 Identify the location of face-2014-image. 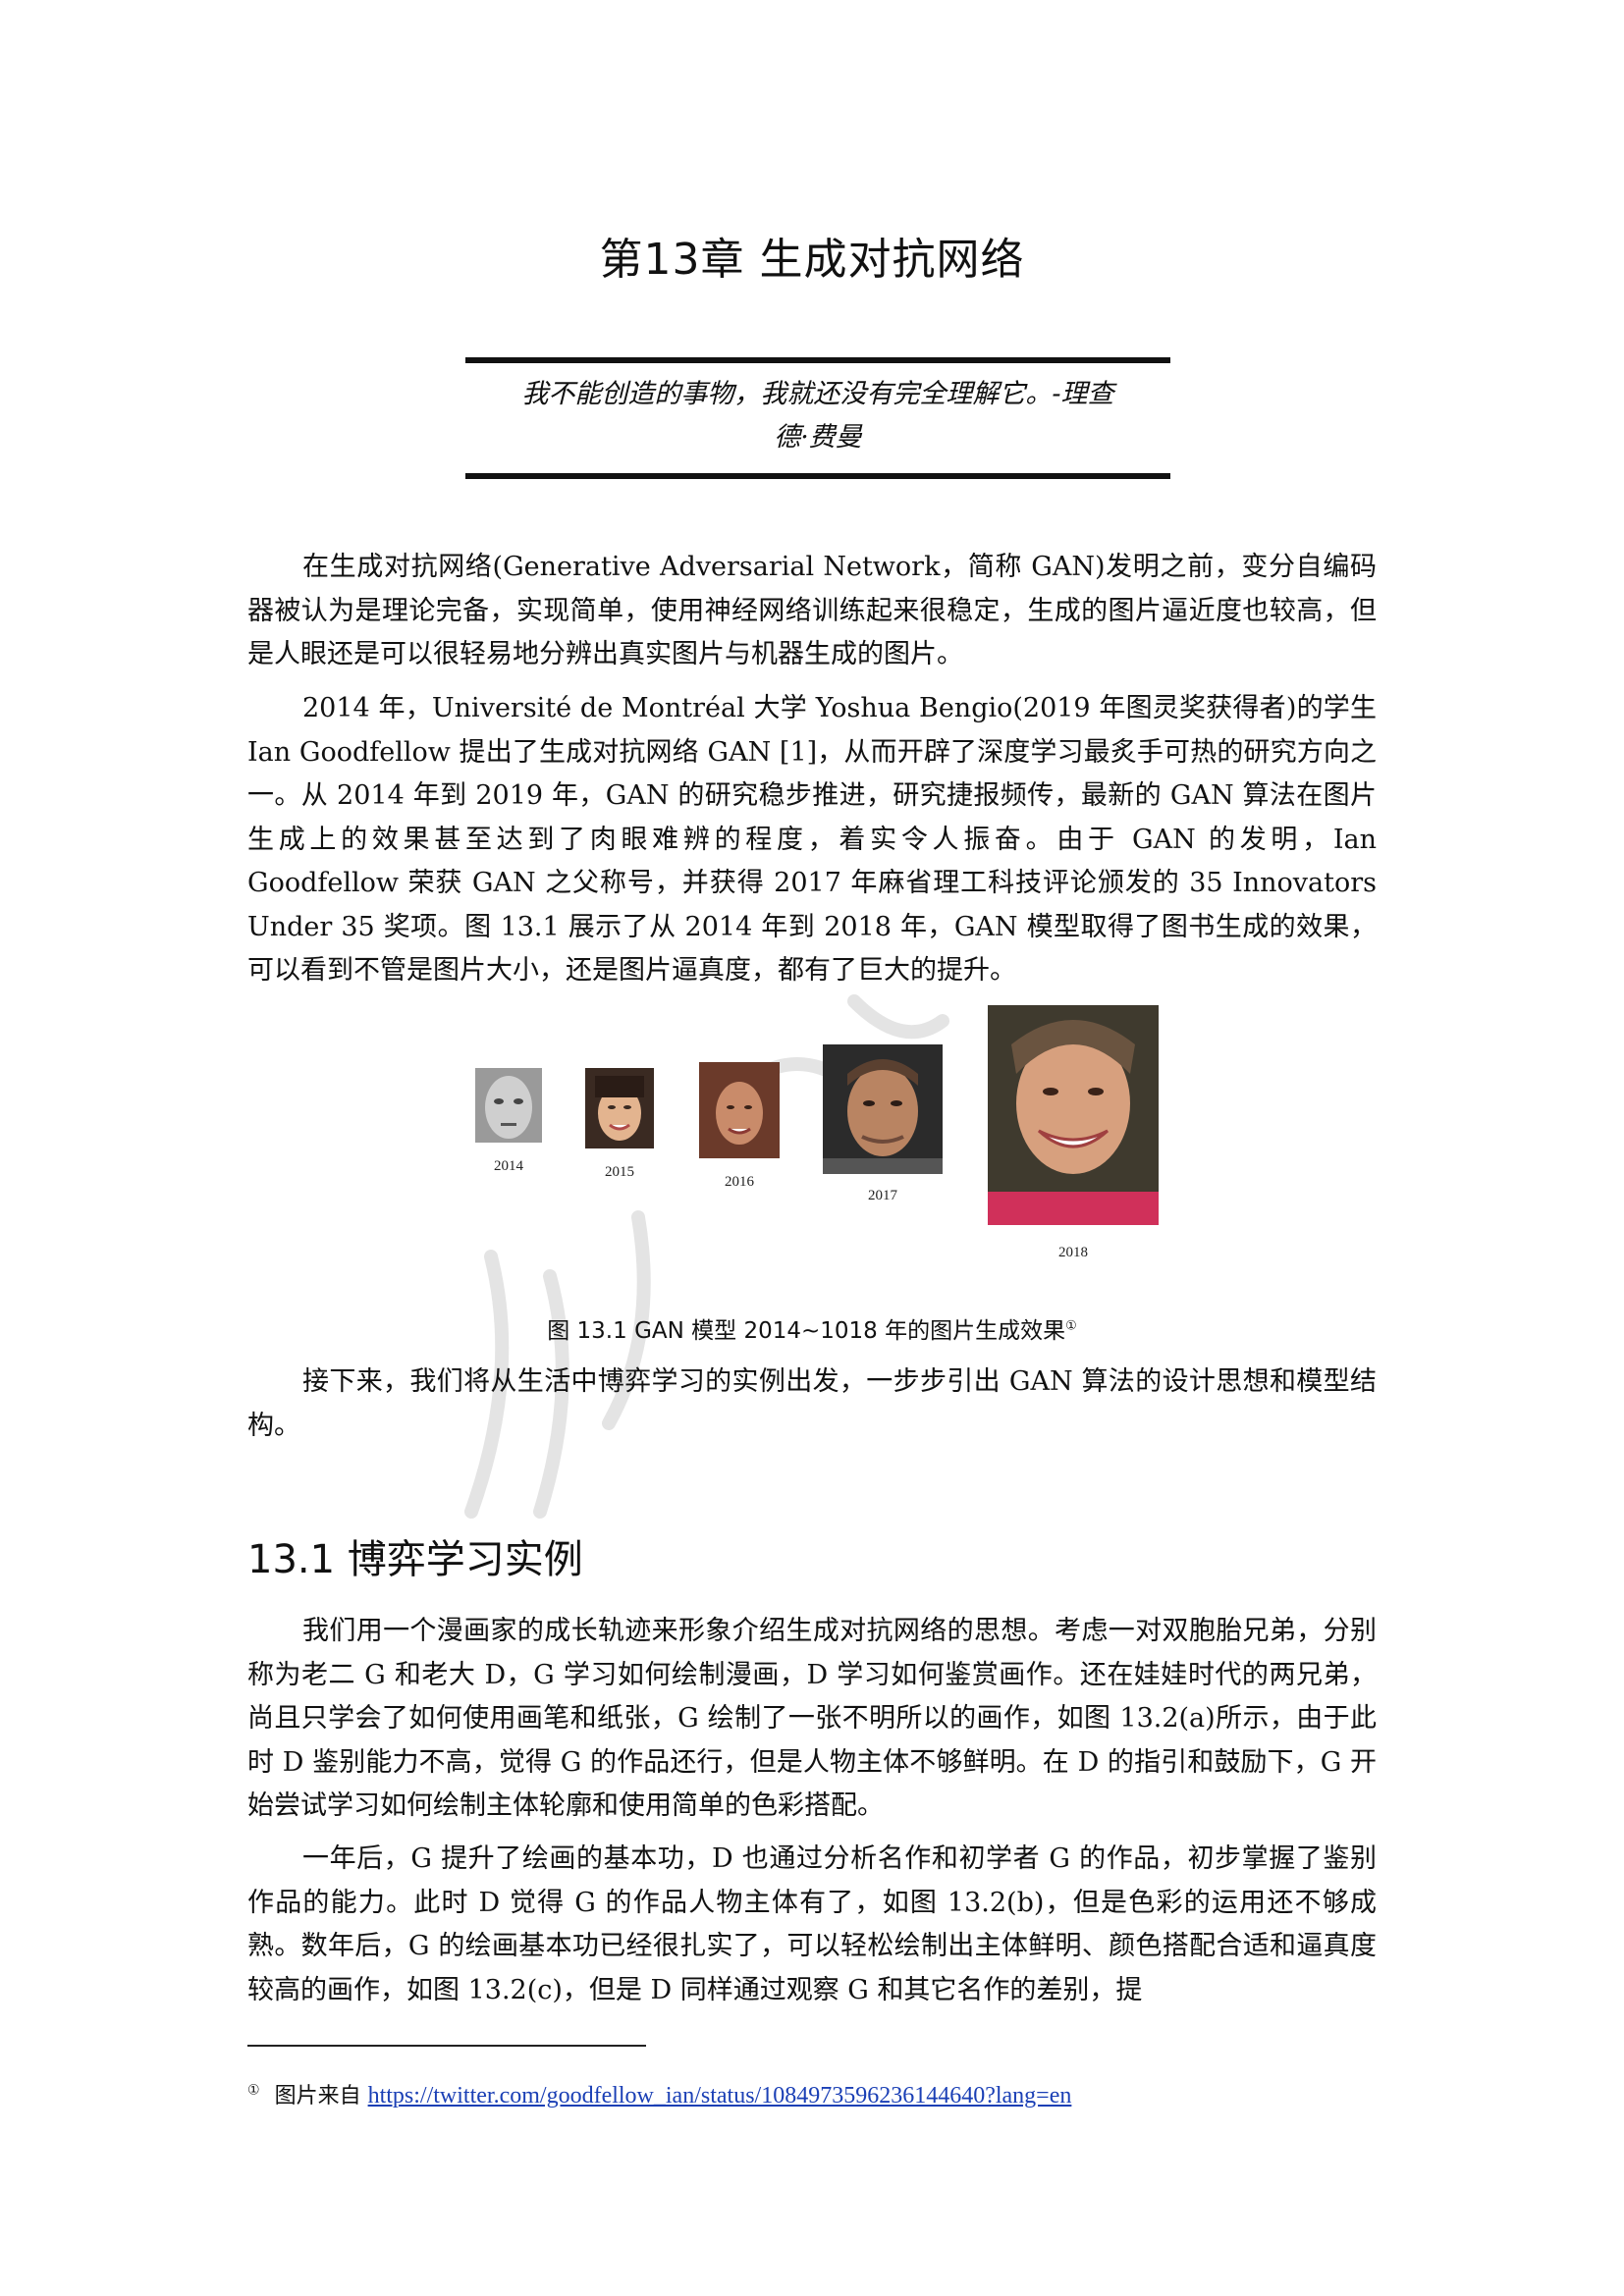
(508, 1105).